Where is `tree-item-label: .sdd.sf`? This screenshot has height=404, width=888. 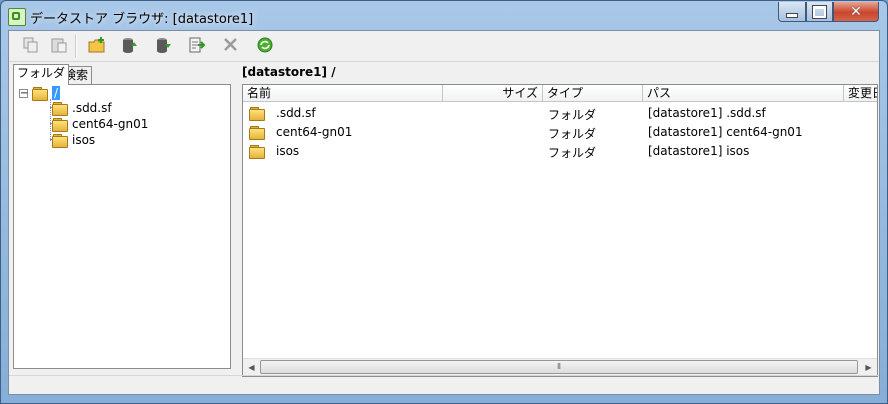
tree-item-label: .sdd.sf is located at coordinates (92, 108).